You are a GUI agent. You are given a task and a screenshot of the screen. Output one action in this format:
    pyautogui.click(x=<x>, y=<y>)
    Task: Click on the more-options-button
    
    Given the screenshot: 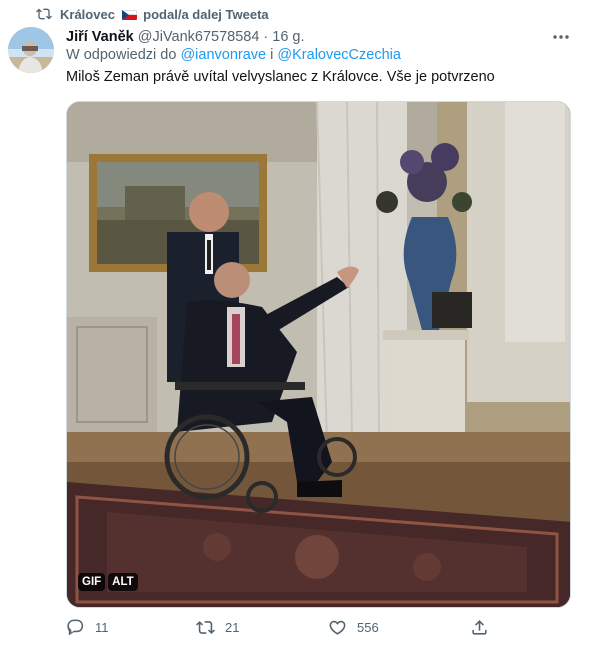 What is the action you would take?
    pyautogui.click(x=561, y=37)
    